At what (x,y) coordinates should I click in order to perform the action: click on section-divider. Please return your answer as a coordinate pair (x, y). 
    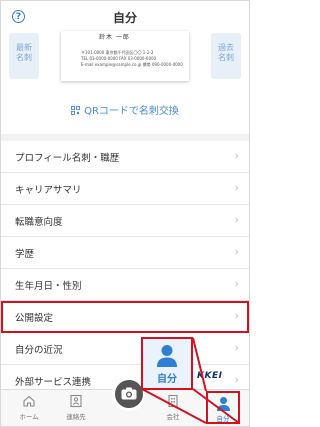
    Looking at the image, I should click on (125, 137).